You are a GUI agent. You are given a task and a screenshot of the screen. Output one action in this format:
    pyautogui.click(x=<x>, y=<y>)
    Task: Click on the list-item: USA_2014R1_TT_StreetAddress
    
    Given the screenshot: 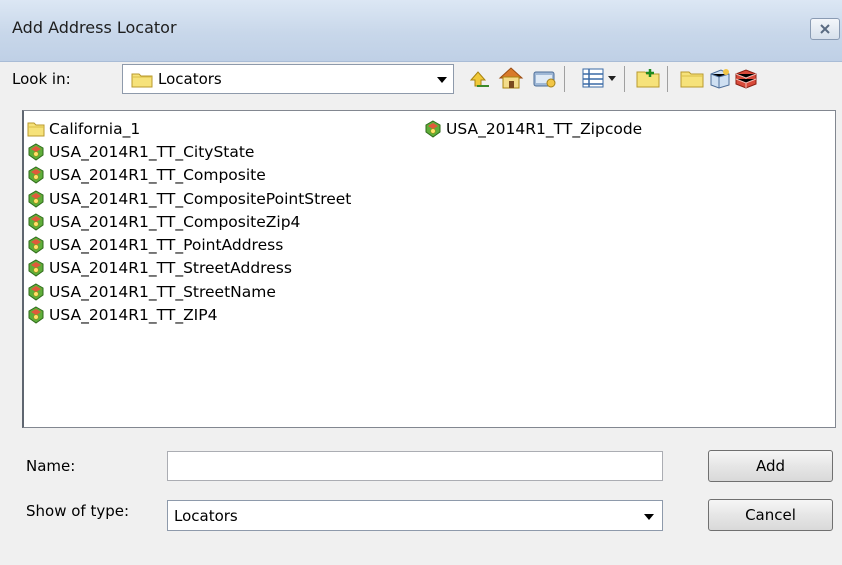 What is the action you would take?
    pyautogui.click(x=189, y=268)
    